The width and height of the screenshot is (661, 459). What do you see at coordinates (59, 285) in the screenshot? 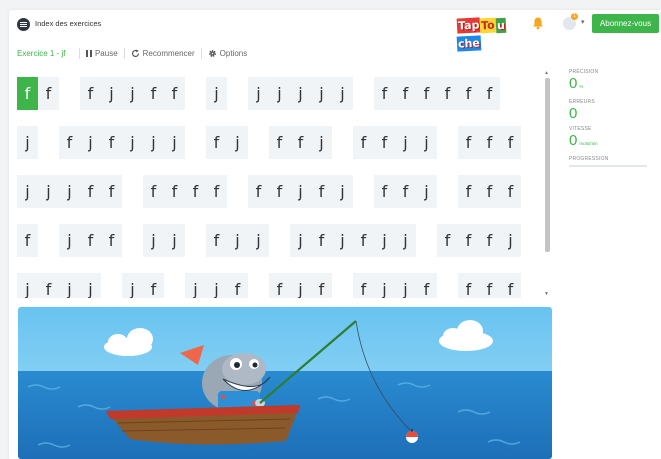
I see `text-word: jfjj` at bounding box center [59, 285].